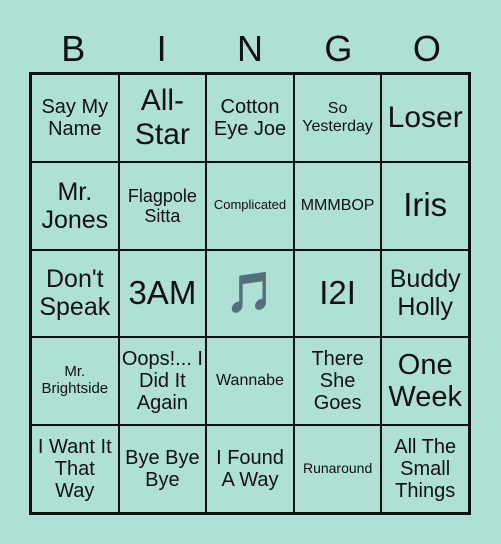 The height and width of the screenshot is (544, 501). Describe the element at coordinates (337, 118) in the screenshot. I see `bingo-cell: So Yesterday` at that location.